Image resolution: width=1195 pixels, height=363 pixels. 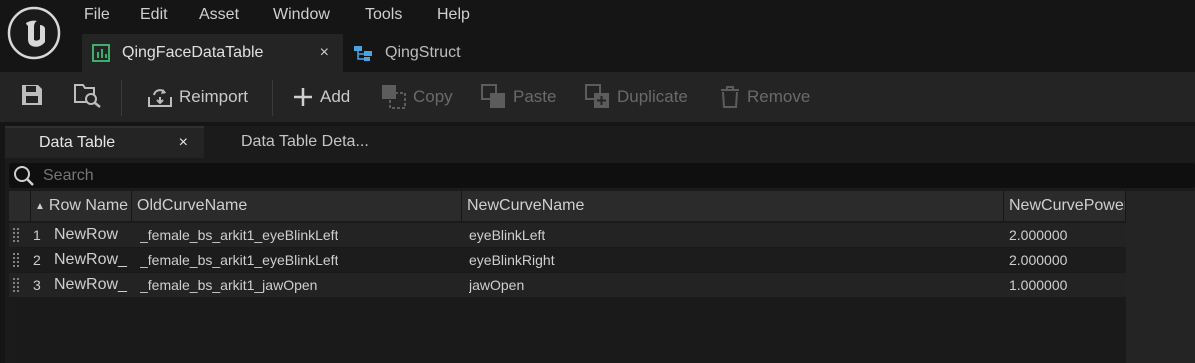 I want to click on struct-icon, so click(x=363, y=53).